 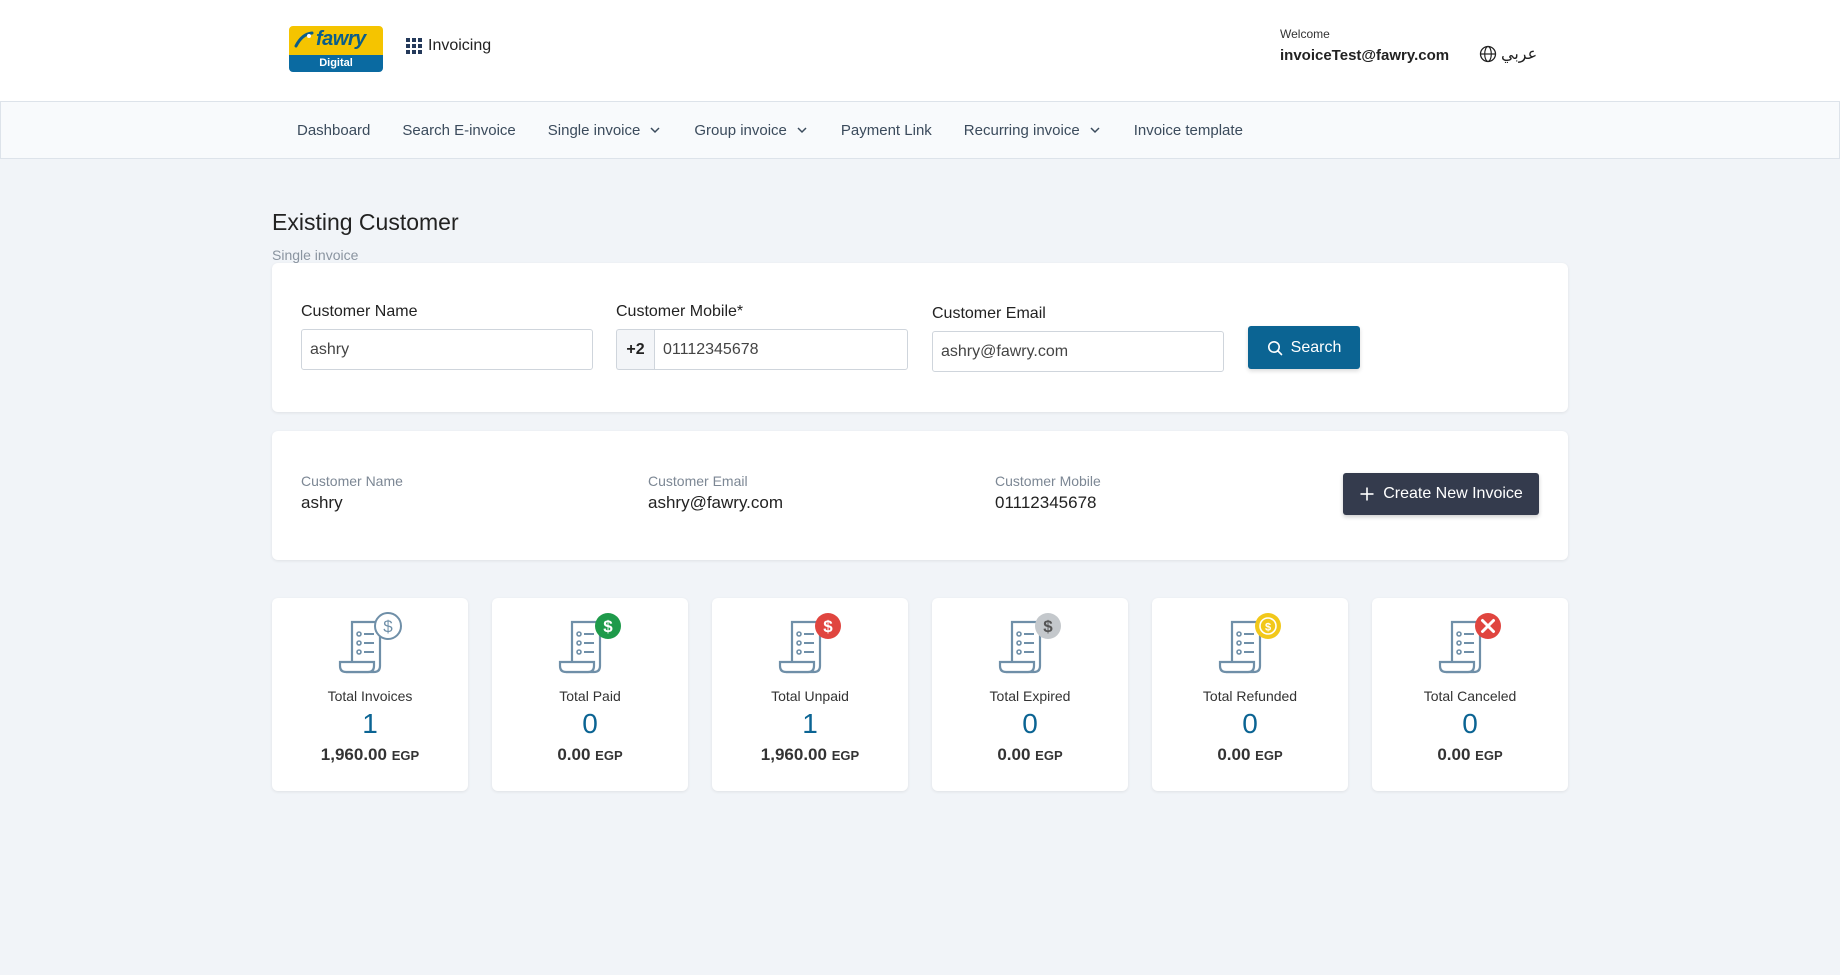 I want to click on receipt-refunded-icon: $, so click(x=1249, y=643).